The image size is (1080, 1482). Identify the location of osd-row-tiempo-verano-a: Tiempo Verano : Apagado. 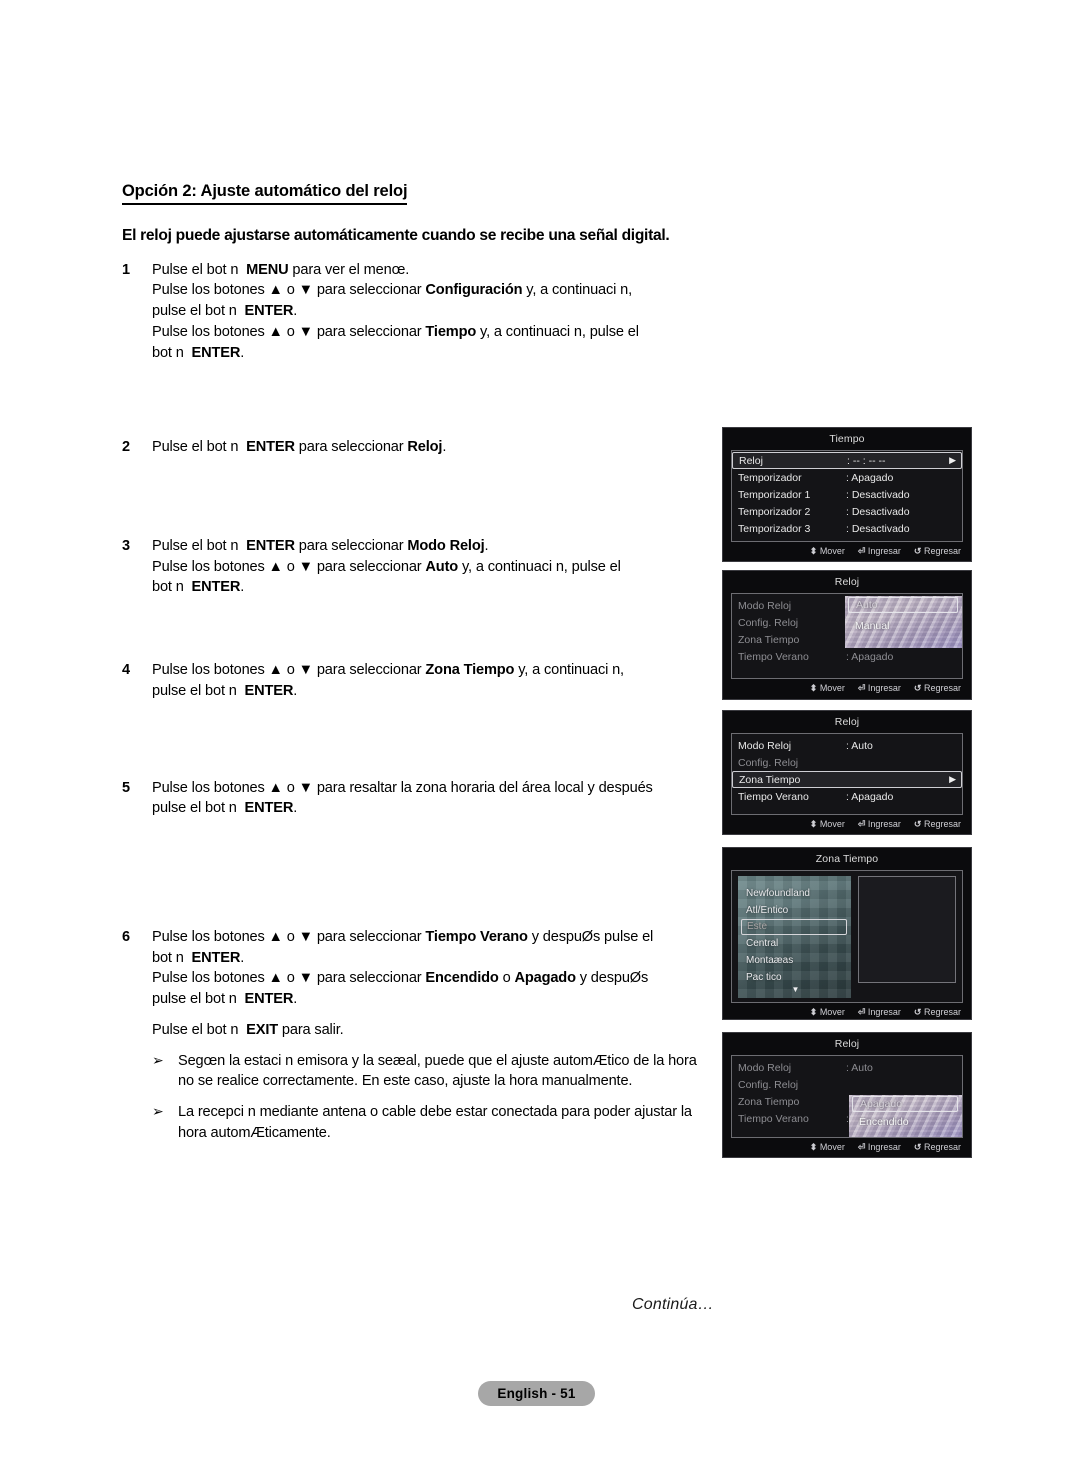
(847, 656).